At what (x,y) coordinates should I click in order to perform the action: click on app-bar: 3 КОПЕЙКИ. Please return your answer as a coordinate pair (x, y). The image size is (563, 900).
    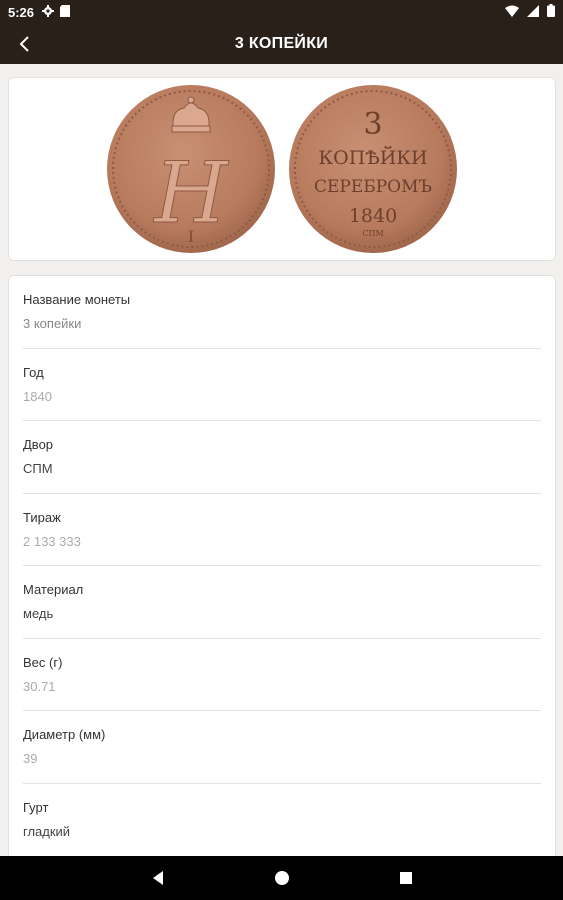
    Looking at the image, I should click on (281, 44).